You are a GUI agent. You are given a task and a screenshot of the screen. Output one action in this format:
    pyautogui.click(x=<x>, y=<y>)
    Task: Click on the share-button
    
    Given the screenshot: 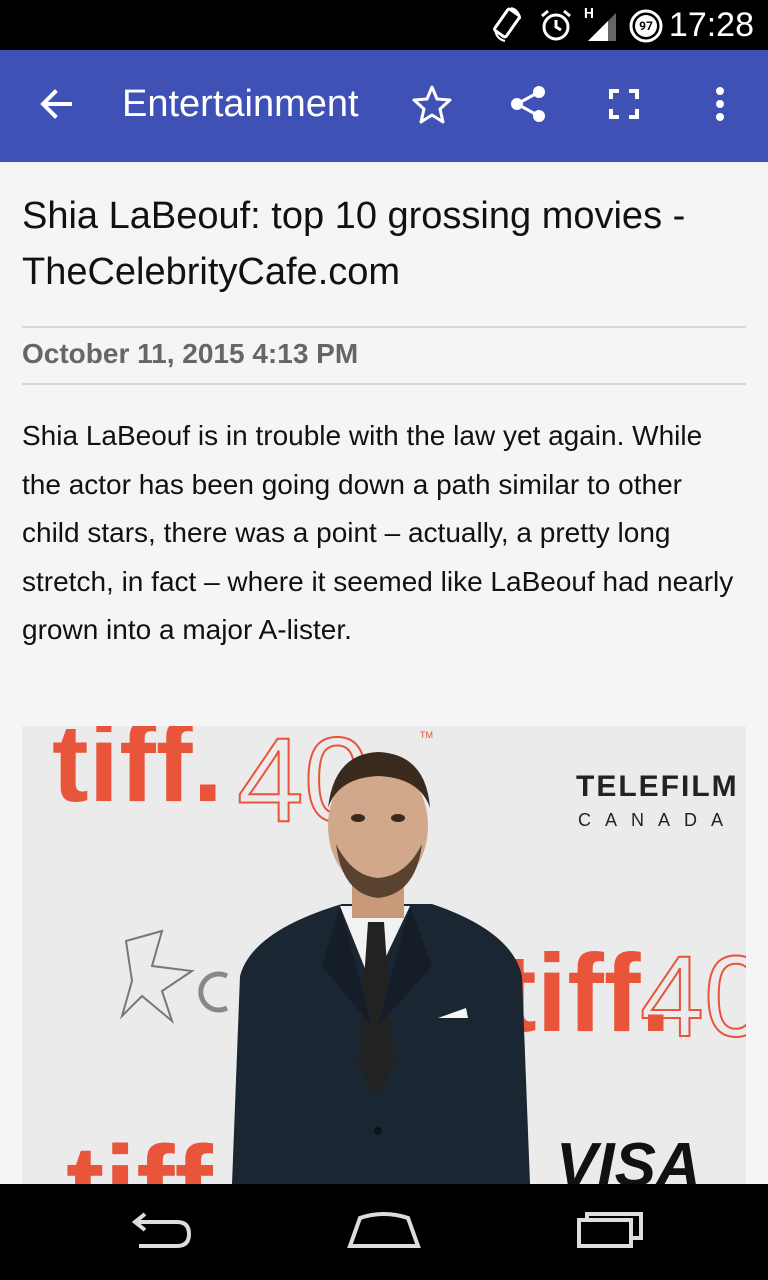 What is the action you would take?
    pyautogui.click(x=528, y=106)
    